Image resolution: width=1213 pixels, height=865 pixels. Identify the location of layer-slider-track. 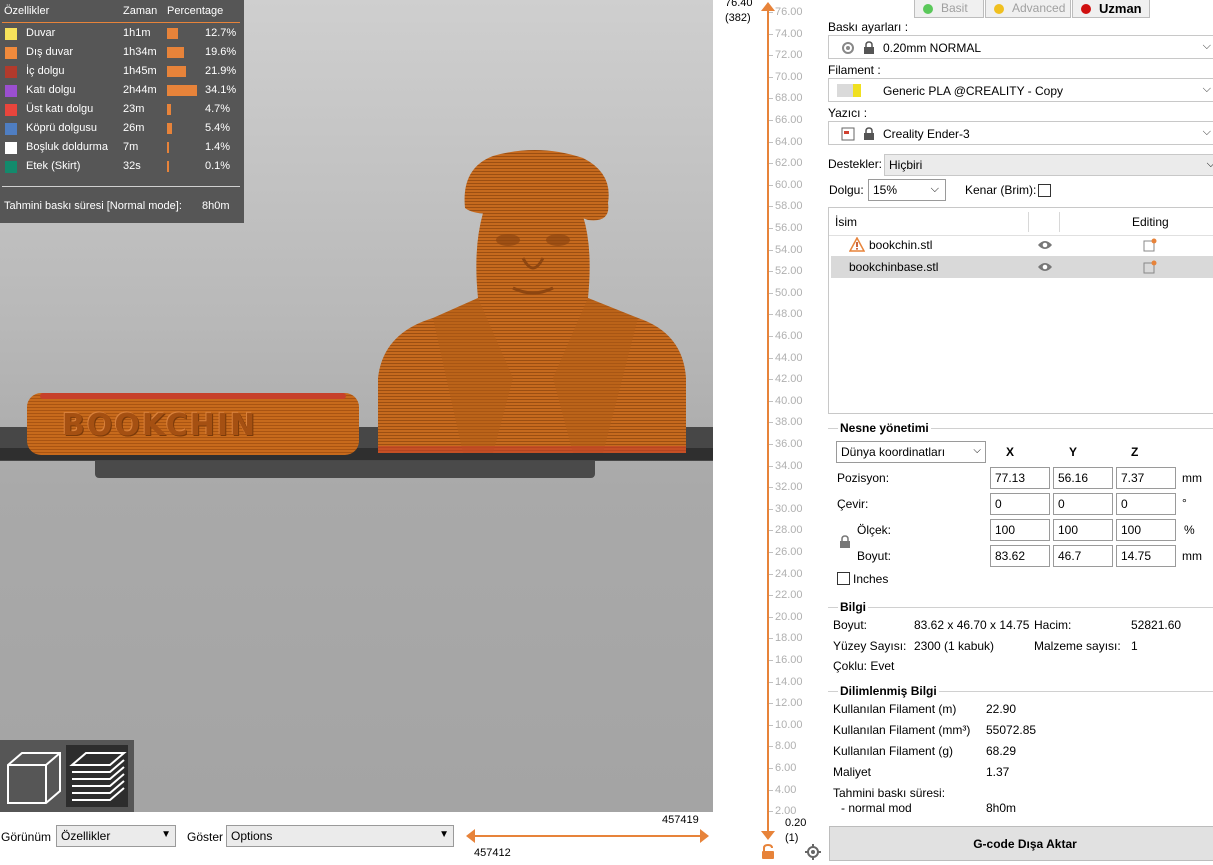
(768, 421).